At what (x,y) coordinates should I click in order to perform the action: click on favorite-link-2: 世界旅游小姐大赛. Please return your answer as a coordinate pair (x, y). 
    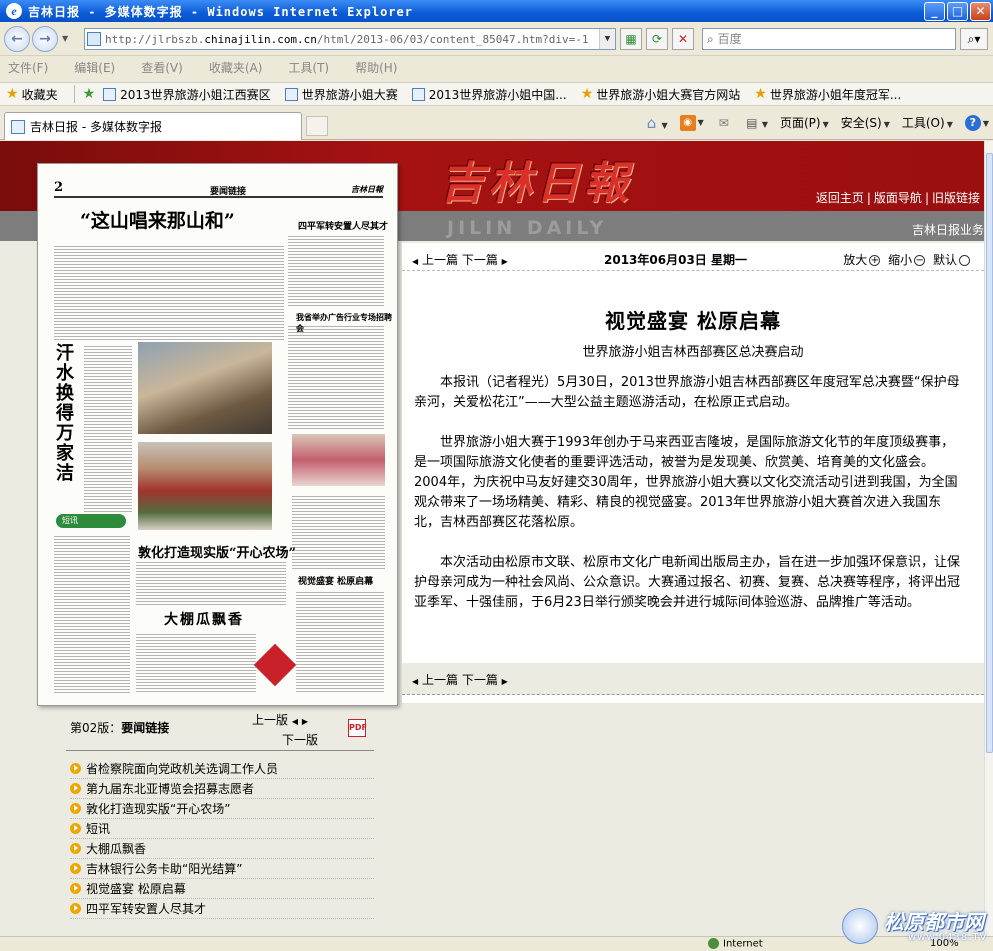
    Looking at the image, I should click on (341, 94).